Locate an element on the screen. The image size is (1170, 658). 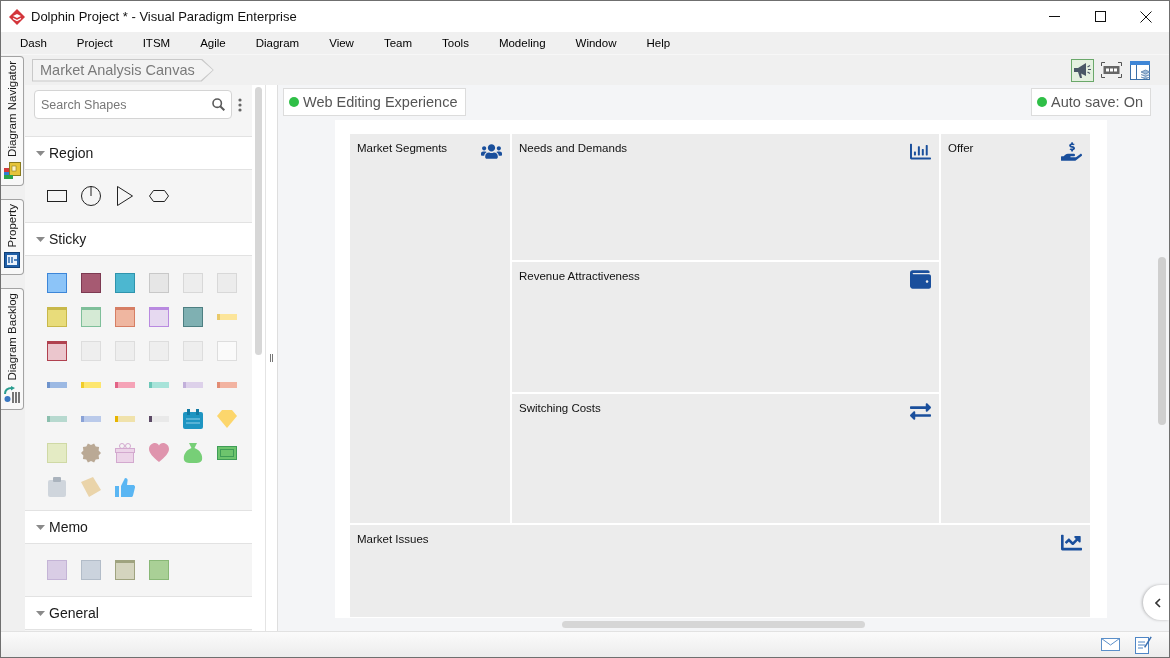
menu-item: Project is located at coordinates (94, 43).